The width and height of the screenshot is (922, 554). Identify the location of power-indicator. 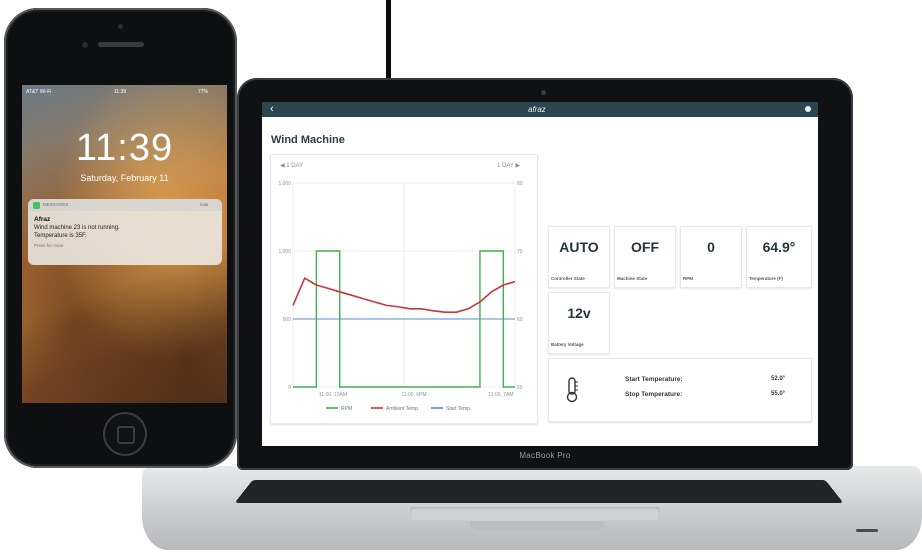
(867, 530).